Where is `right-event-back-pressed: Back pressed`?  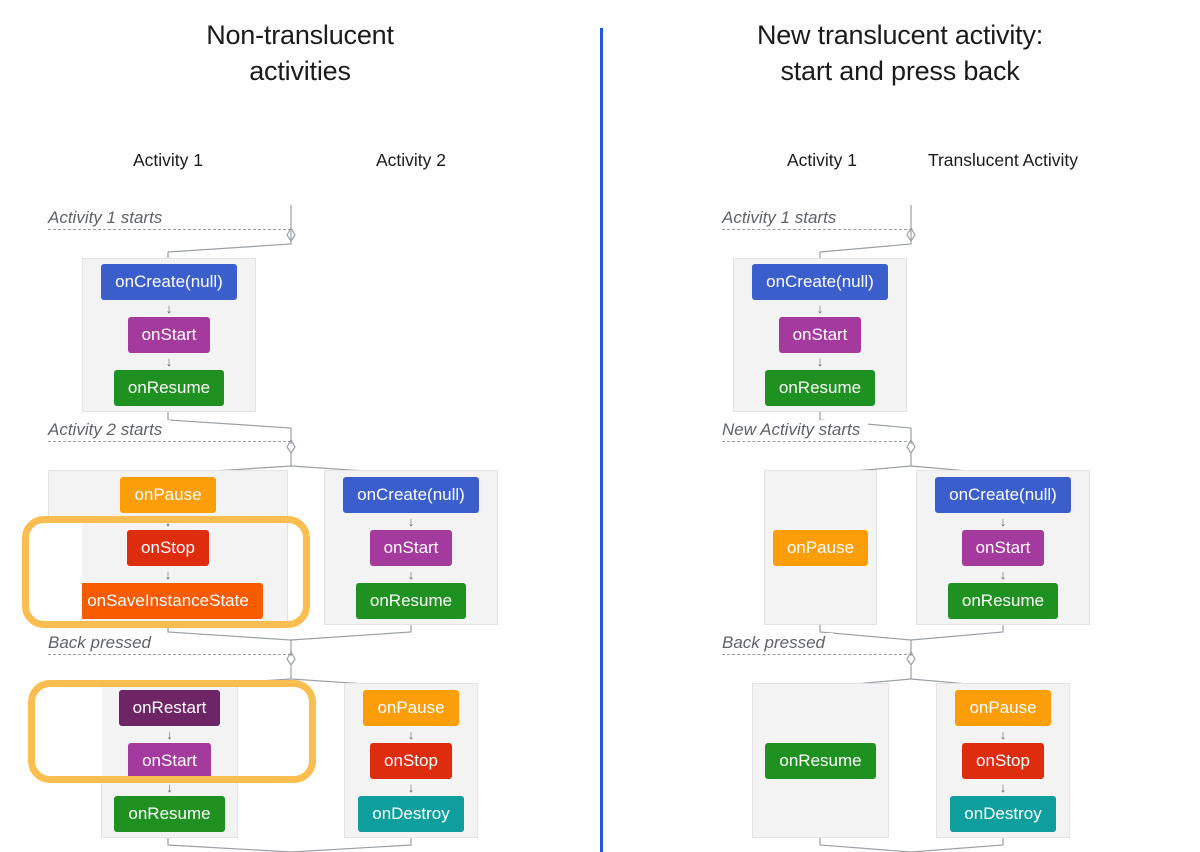
right-event-back-pressed: Back pressed is located at coordinates (817, 650).